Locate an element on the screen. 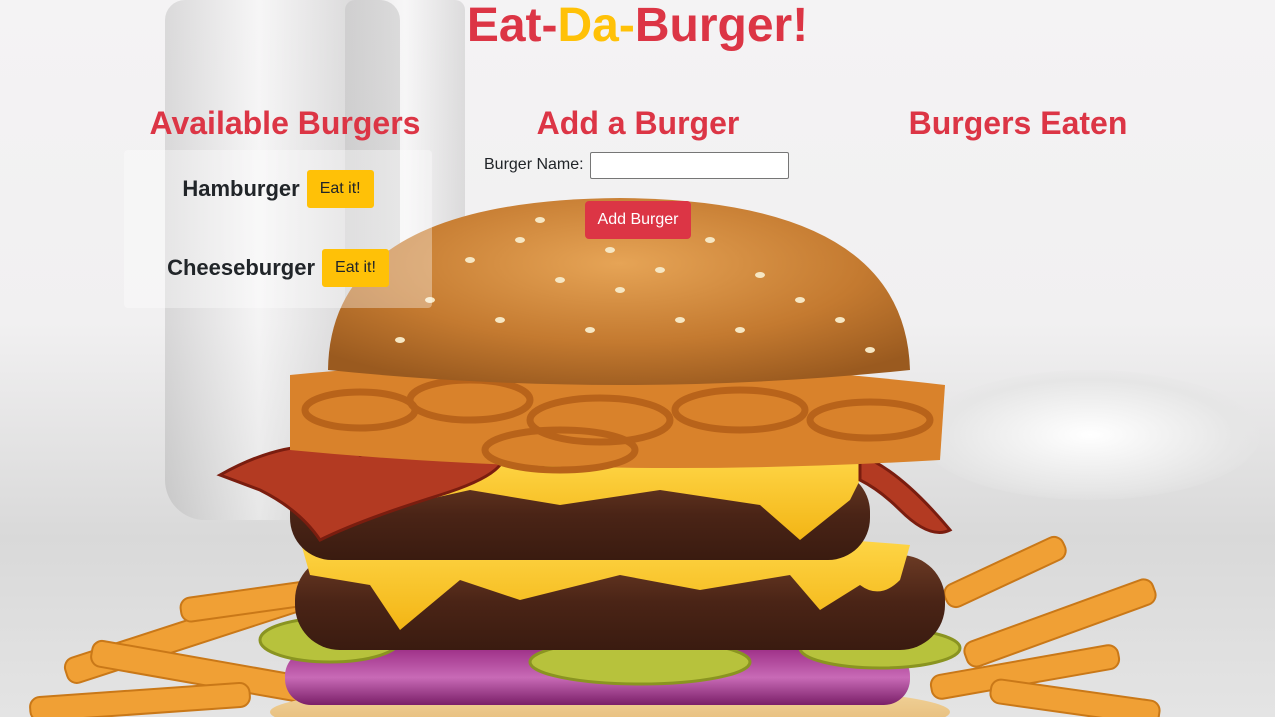  title-part-da: Da- is located at coordinates (596, 26).